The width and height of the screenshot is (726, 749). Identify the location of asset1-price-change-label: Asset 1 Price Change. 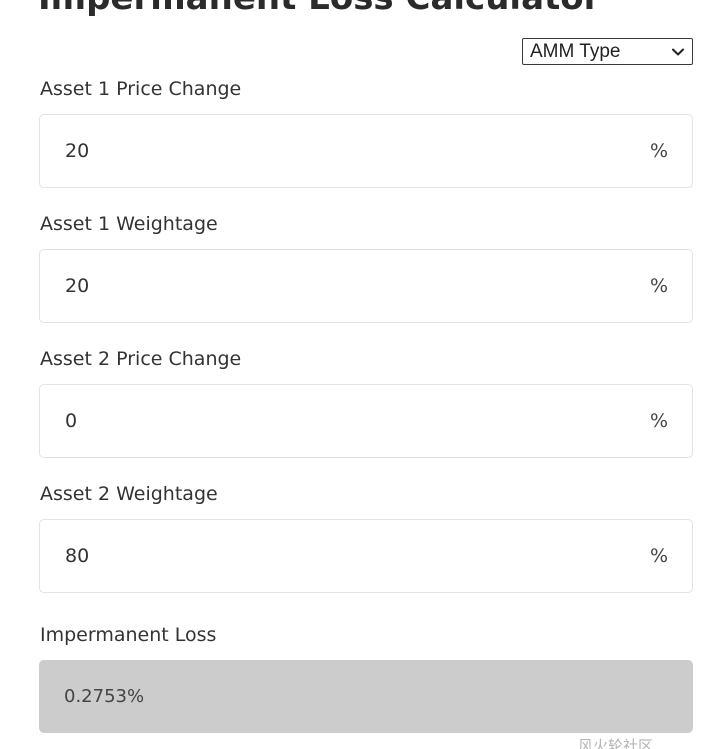
(141, 89).